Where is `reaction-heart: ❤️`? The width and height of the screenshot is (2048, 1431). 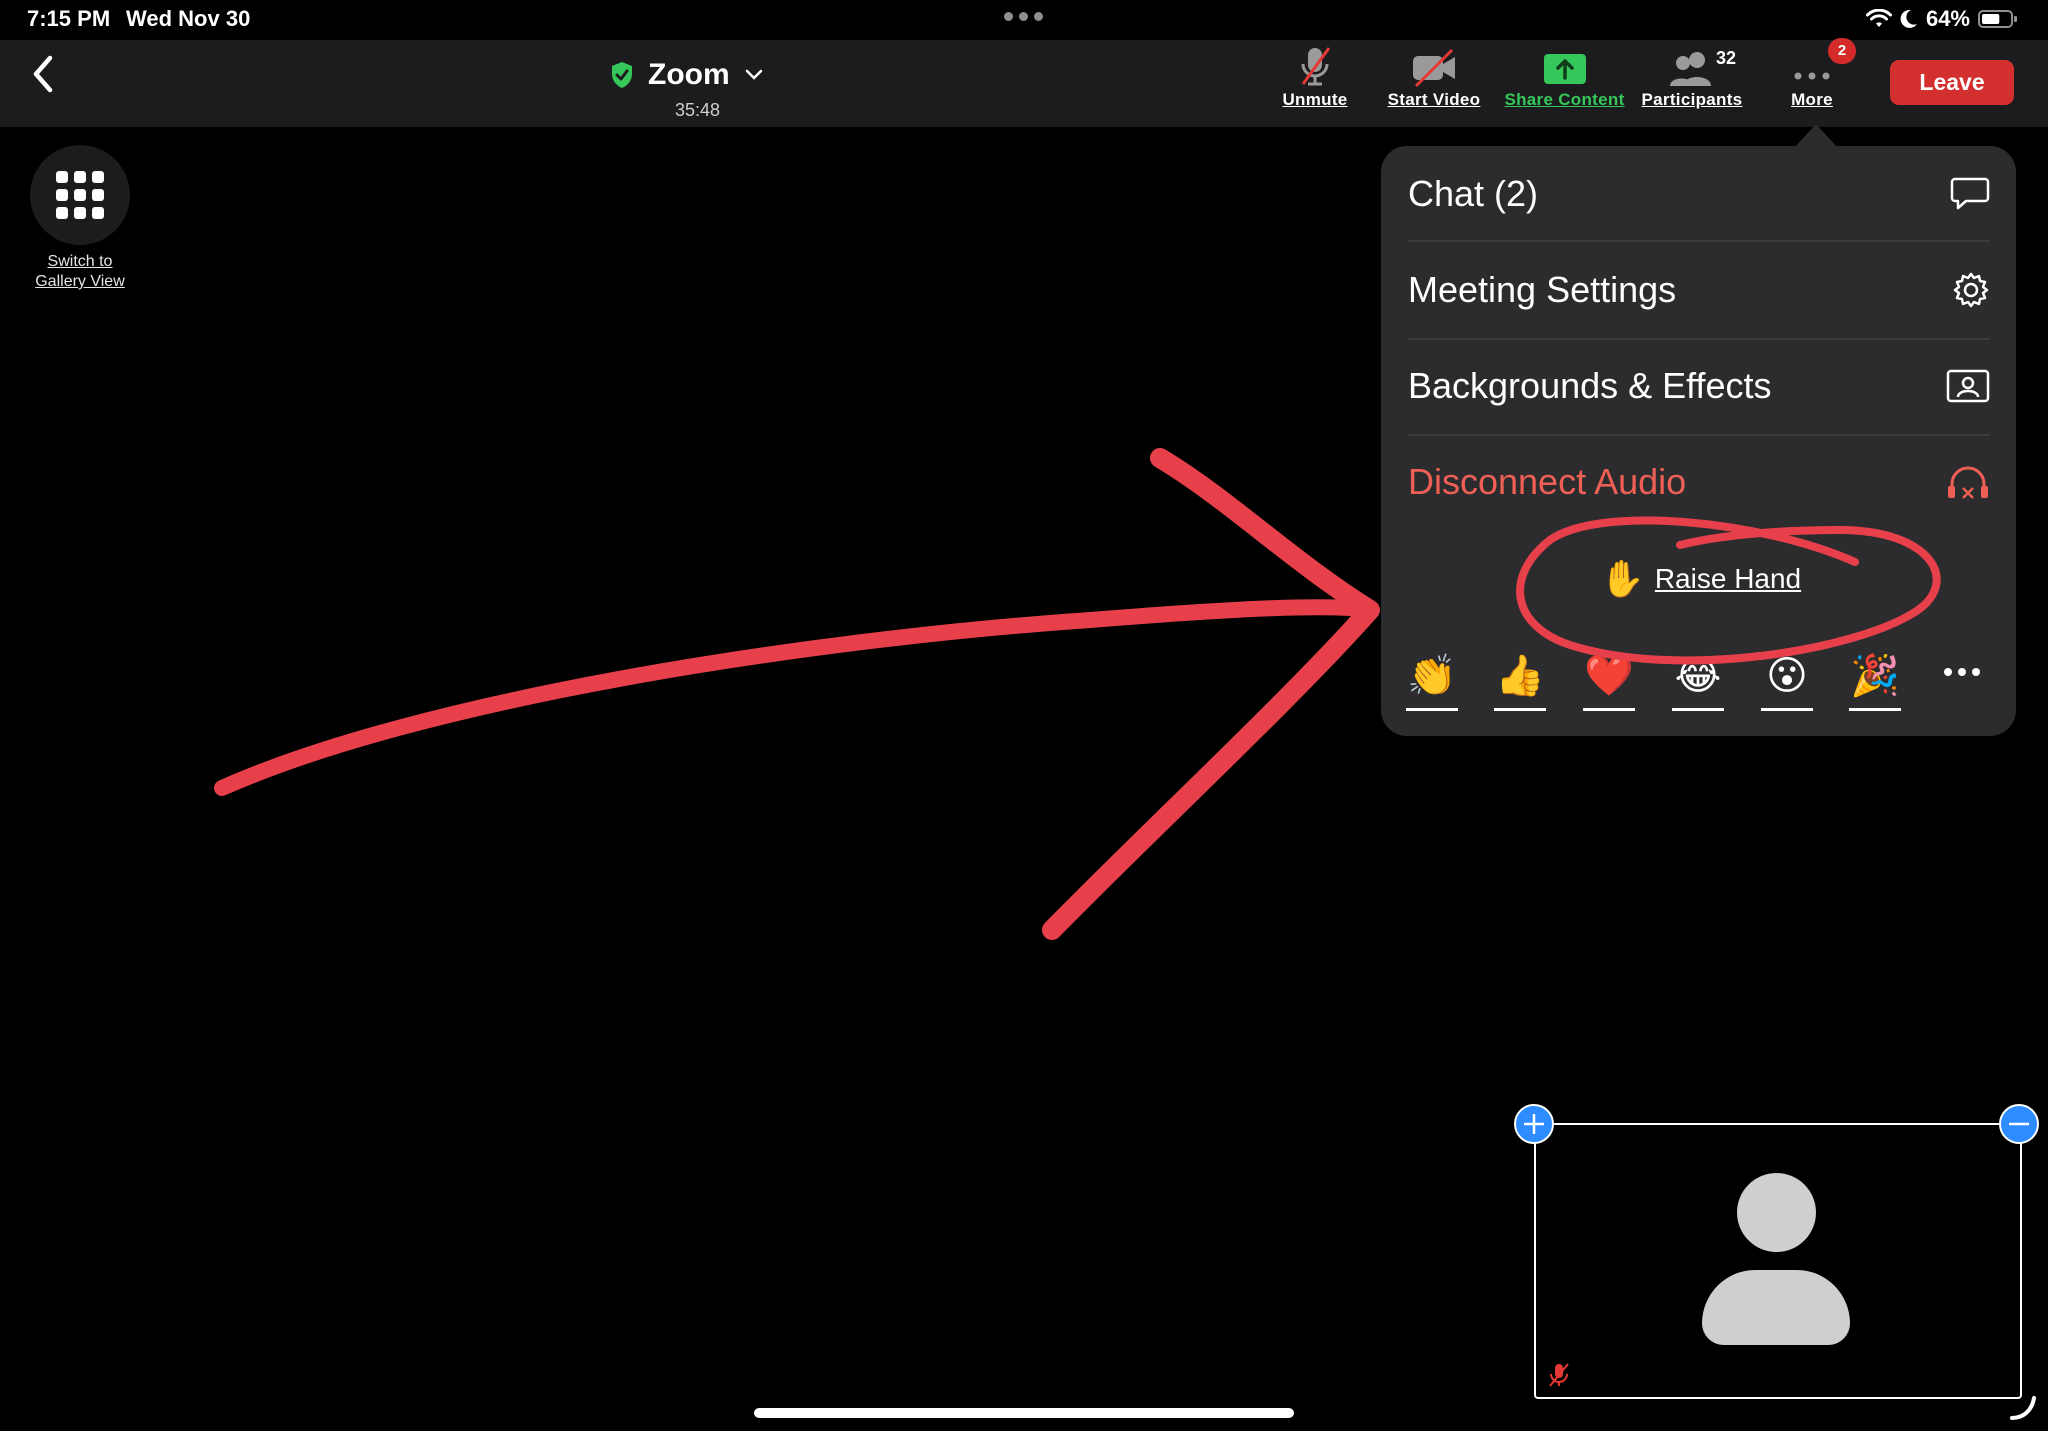 reaction-heart: ❤️ is located at coordinates (1609, 680).